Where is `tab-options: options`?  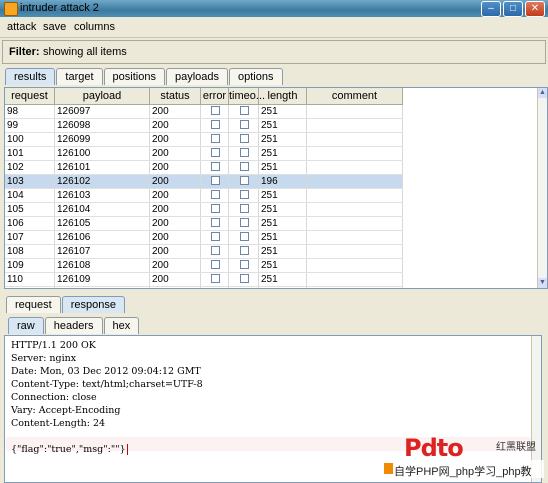 tab-options: options is located at coordinates (256, 76).